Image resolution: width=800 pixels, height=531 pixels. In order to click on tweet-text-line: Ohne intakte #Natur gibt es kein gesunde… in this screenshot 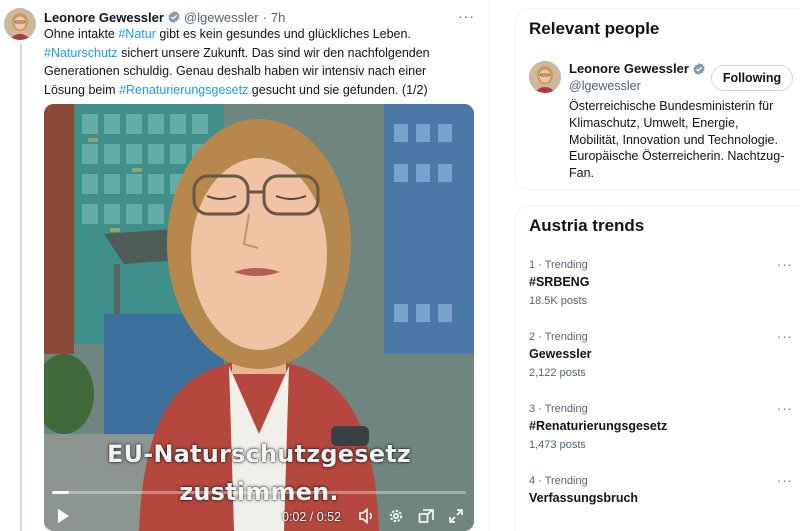, I will do `click(244, 34)`.